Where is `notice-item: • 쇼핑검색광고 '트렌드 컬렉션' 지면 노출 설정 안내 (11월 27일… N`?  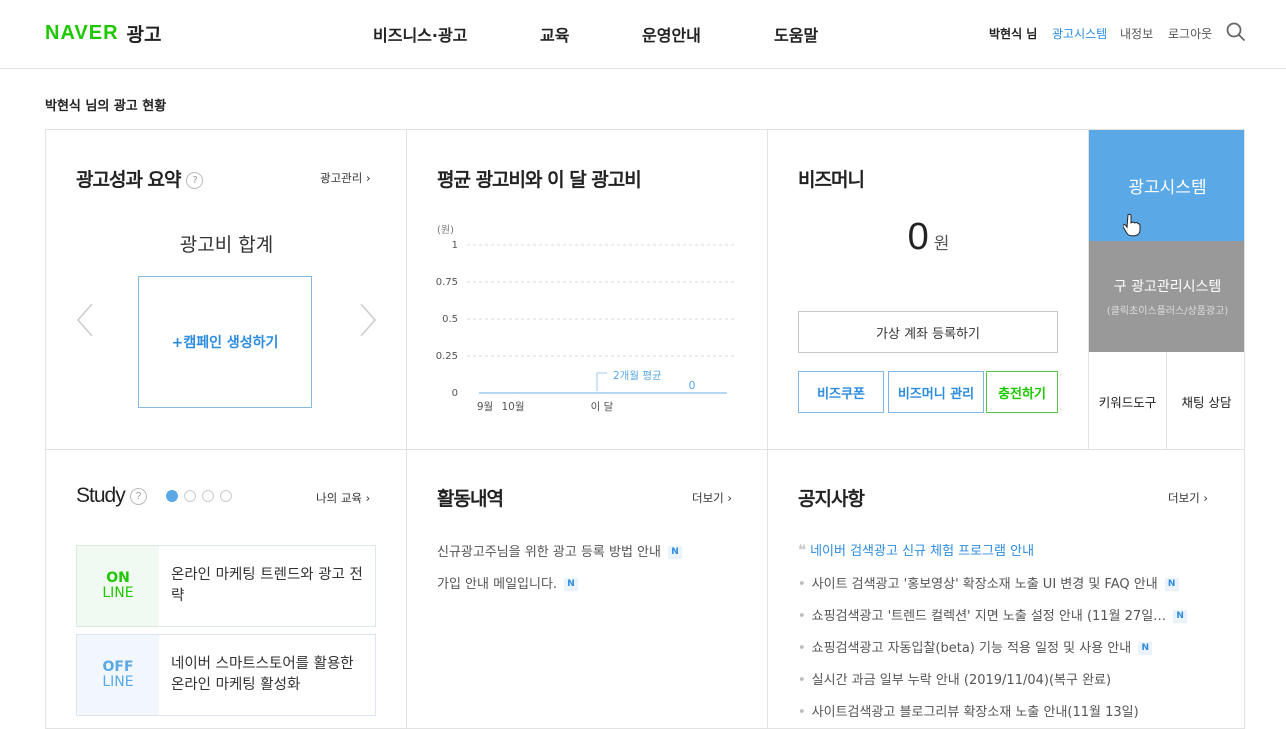 notice-item: • 쇼핑검색광고 '트렌드 컬렉션' 지면 노출 설정 안내 (11월 27일… N is located at coordinates (993, 614).